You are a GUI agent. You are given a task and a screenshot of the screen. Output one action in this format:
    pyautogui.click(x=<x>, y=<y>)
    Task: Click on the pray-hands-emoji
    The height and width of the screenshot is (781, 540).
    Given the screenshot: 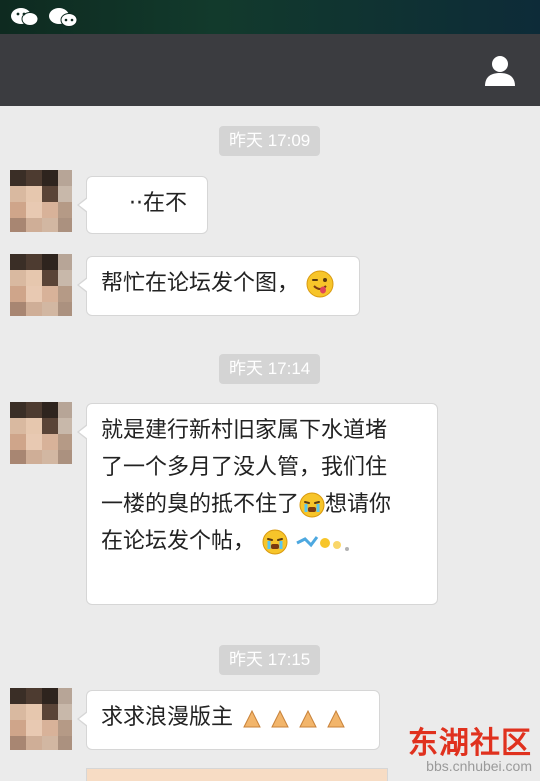 What is the action you would take?
    pyautogui.click(x=294, y=718)
    